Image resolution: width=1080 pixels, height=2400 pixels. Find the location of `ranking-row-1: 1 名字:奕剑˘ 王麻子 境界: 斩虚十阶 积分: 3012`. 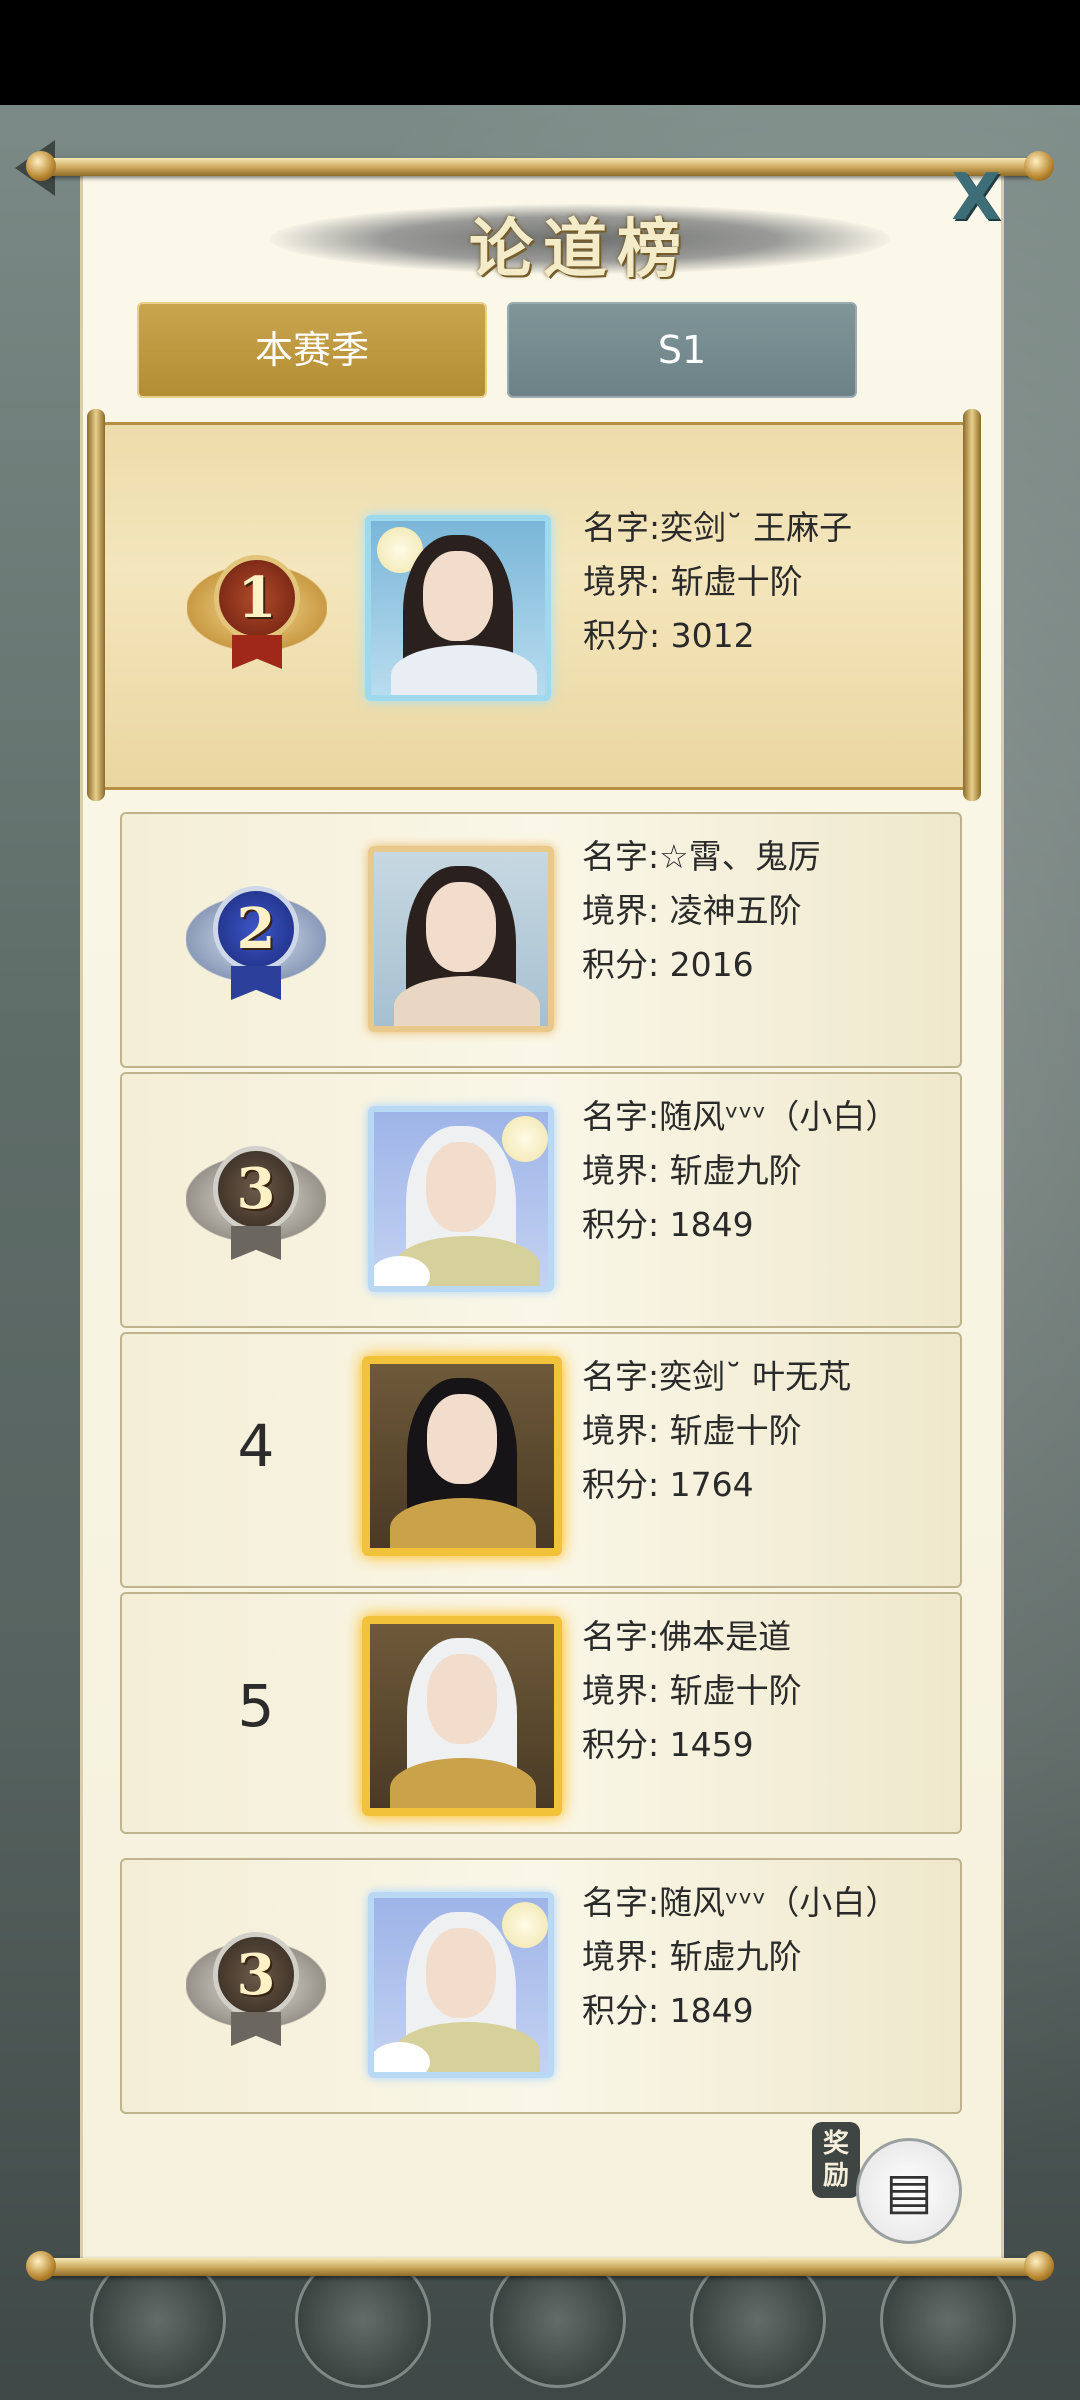

ranking-row-1: 1 名字:奕剑˘ 王麻子 境界: 斩虚十阶 积分: 3012 is located at coordinates (534, 605).